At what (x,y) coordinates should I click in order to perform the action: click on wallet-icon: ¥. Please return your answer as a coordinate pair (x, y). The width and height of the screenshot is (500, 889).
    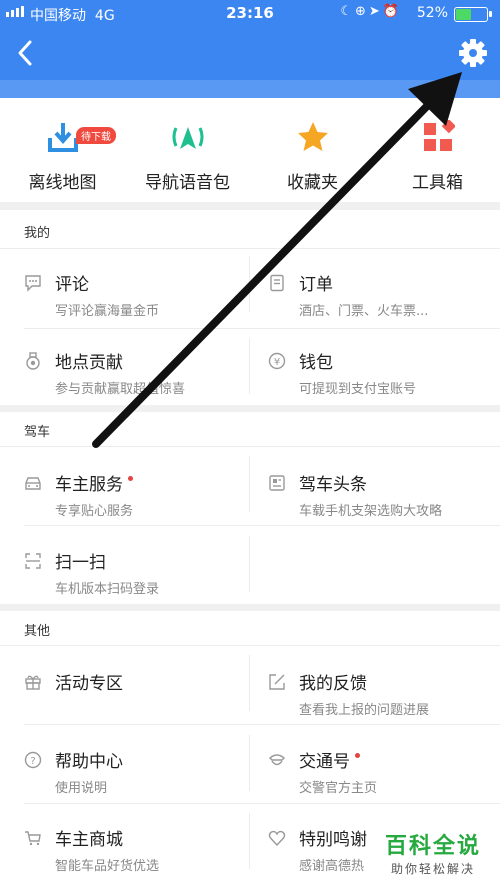
    Looking at the image, I should click on (277, 361).